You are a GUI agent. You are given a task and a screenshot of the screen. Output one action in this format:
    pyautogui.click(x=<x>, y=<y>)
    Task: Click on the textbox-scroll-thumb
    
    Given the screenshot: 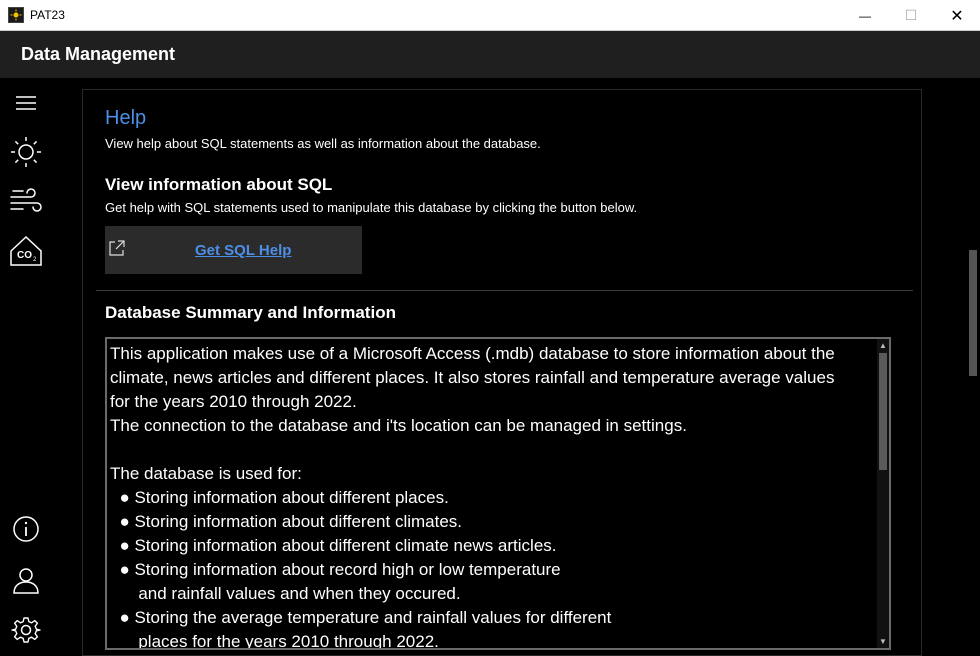 What is the action you would take?
    pyautogui.click(x=883, y=411)
    